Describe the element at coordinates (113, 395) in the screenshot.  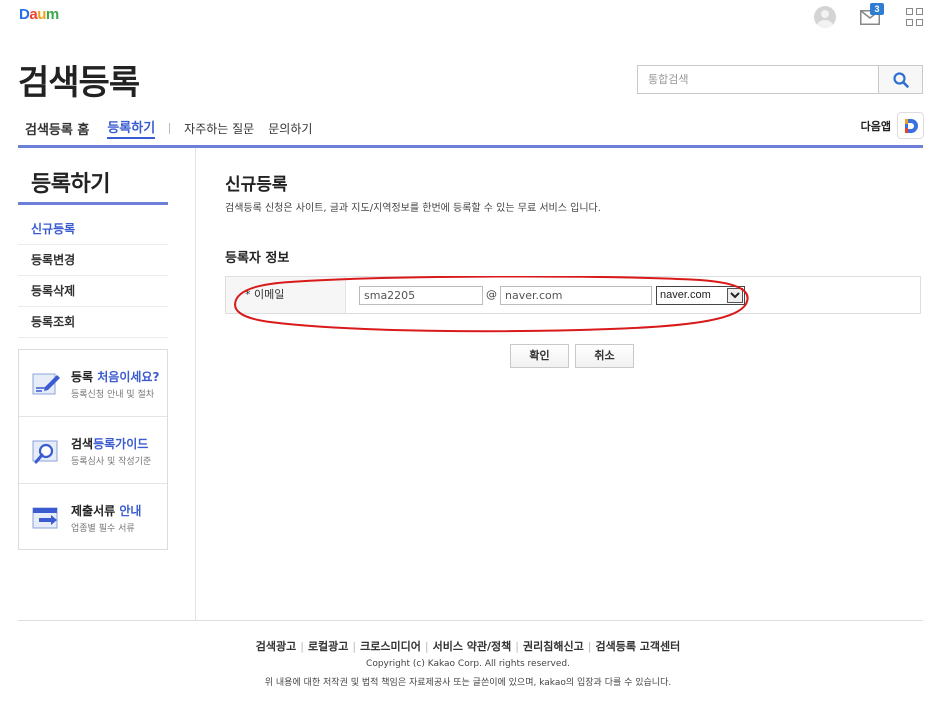
I see `guide-first-time-subtitle: 등록신청 안내 및 절차` at that location.